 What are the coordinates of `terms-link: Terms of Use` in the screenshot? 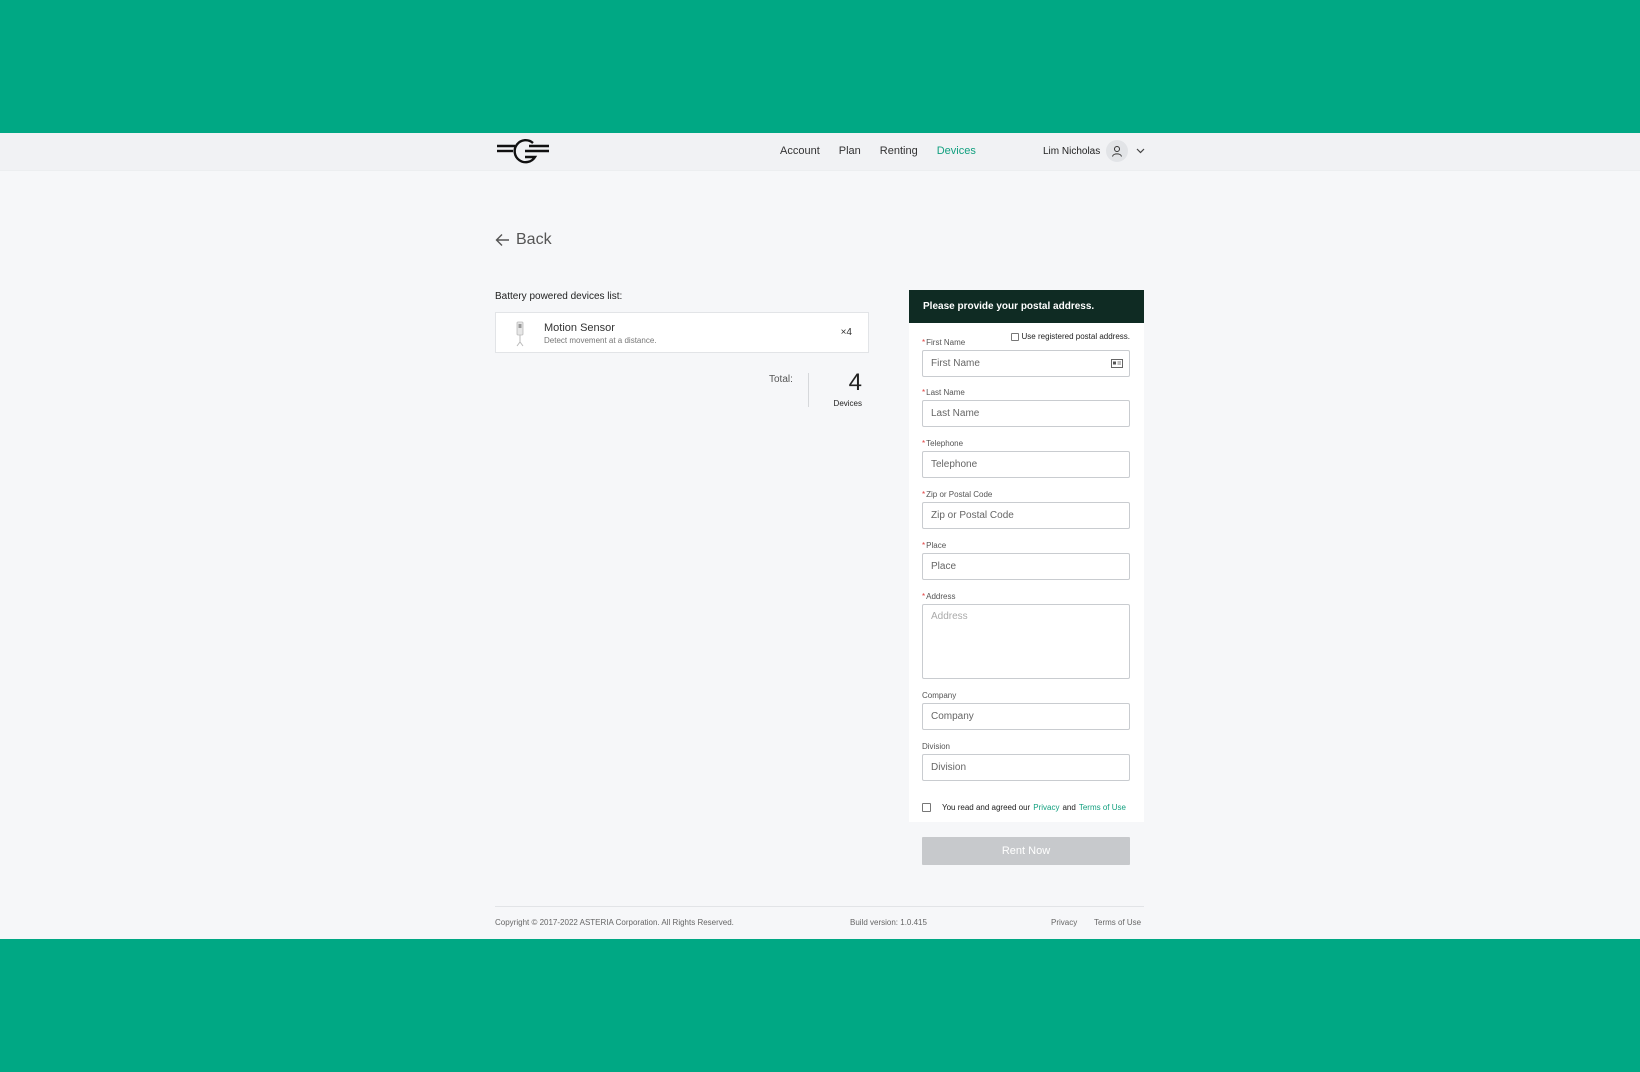 It's located at (1102, 807).